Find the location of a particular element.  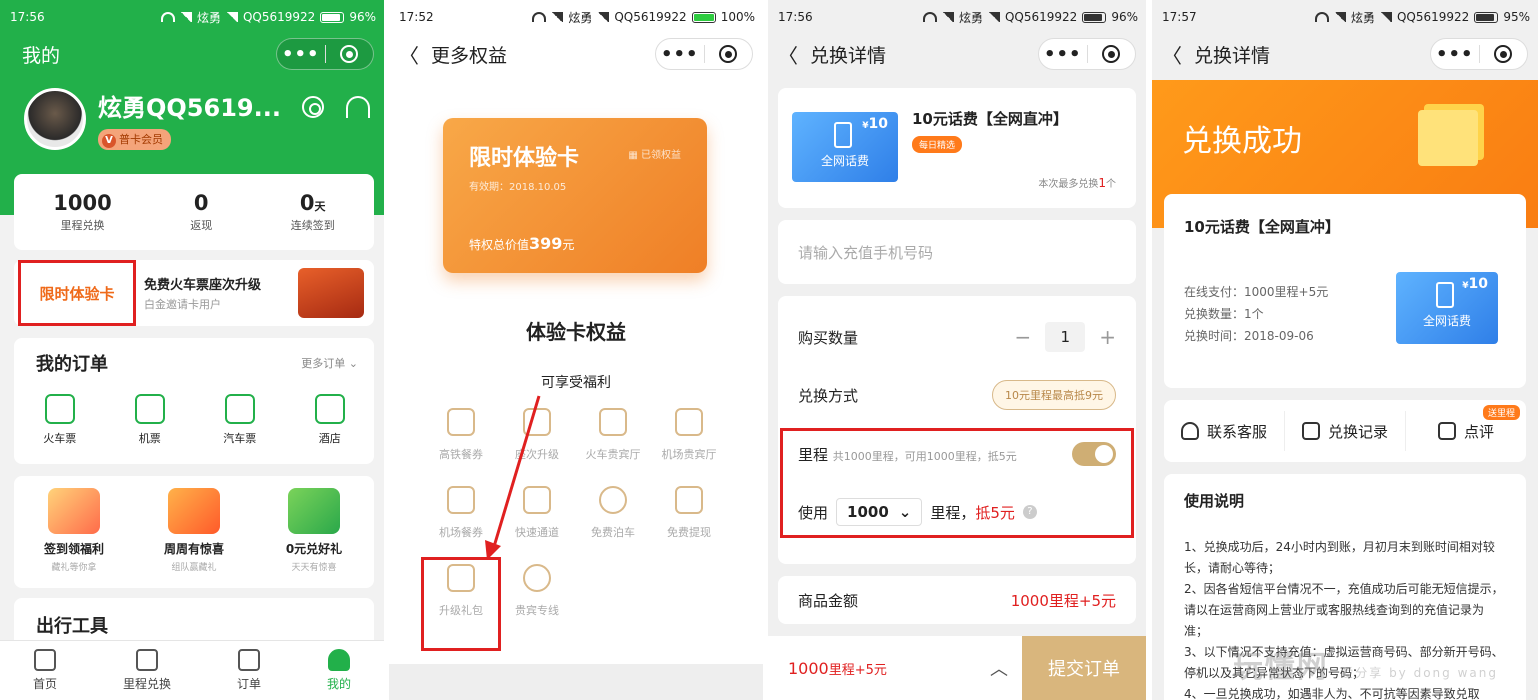

benefit-airport-lounge: 机场贵宾厅 is located at coordinates (689, 433).